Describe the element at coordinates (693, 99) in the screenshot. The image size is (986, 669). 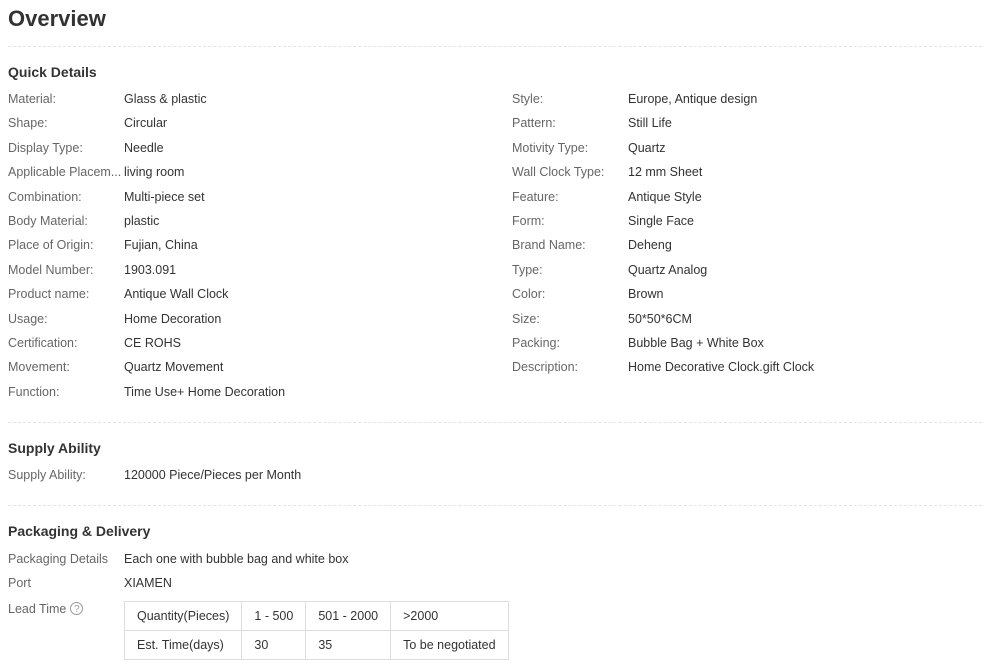
I see `quick-detail-value: Europe, Antique design` at that location.